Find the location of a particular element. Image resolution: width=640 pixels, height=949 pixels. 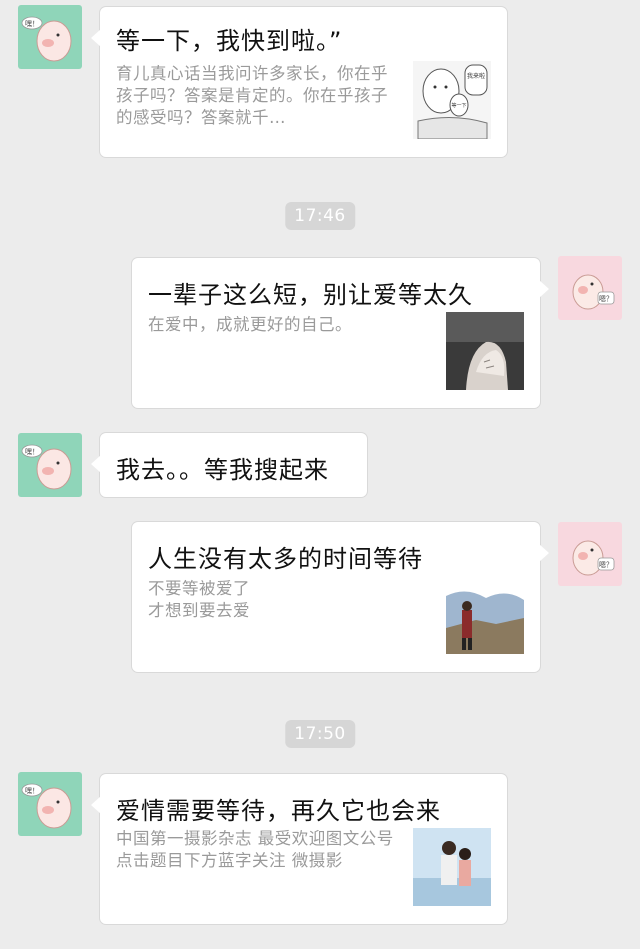

hands-photo-icon is located at coordinates (485, 351).